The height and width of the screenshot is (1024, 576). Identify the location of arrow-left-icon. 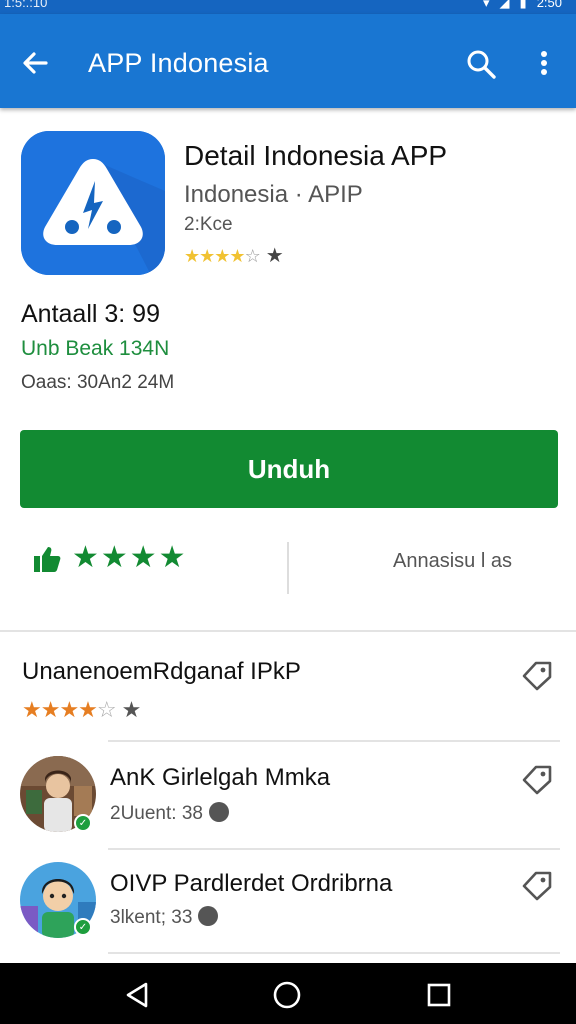
(35, 63).